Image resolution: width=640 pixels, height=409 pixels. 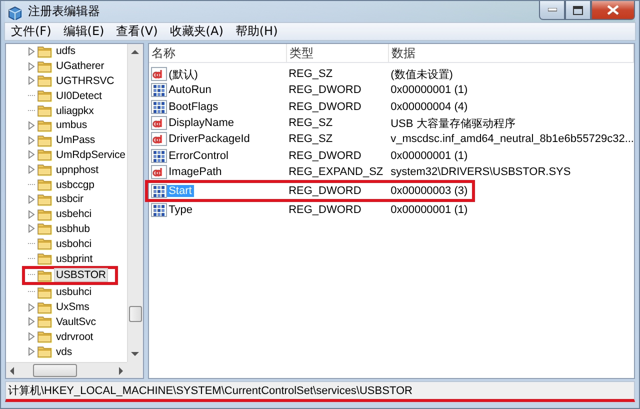 What do you see at coordinates (72, 125) in the screenshot?
I see `tree-item: umbus` at bounding box center [72, 125].